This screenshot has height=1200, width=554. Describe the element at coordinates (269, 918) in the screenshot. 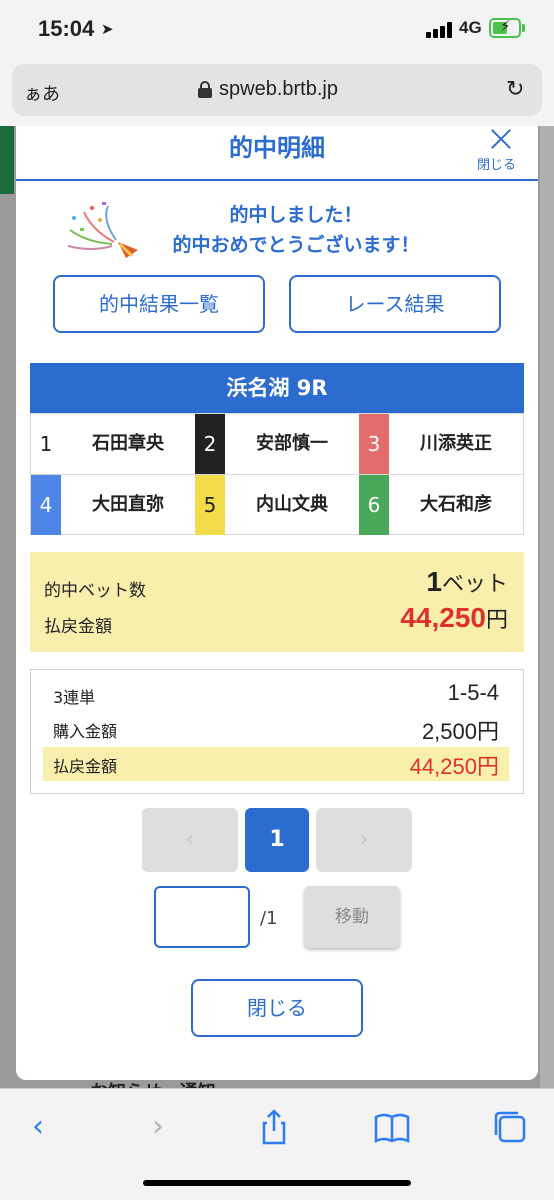

I see `page-total: /1` at that location.